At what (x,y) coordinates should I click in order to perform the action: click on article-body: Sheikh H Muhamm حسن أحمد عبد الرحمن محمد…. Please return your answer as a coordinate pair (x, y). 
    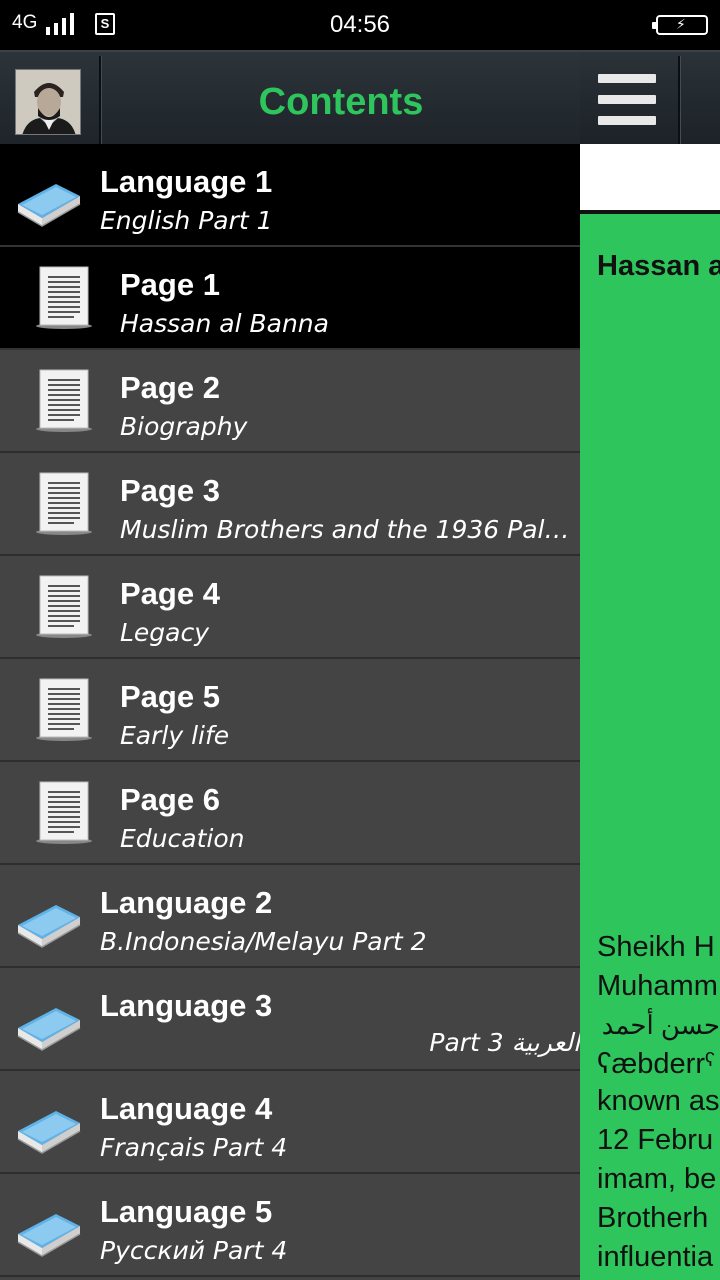
    Looking at the image, I should click on (658, 1102).